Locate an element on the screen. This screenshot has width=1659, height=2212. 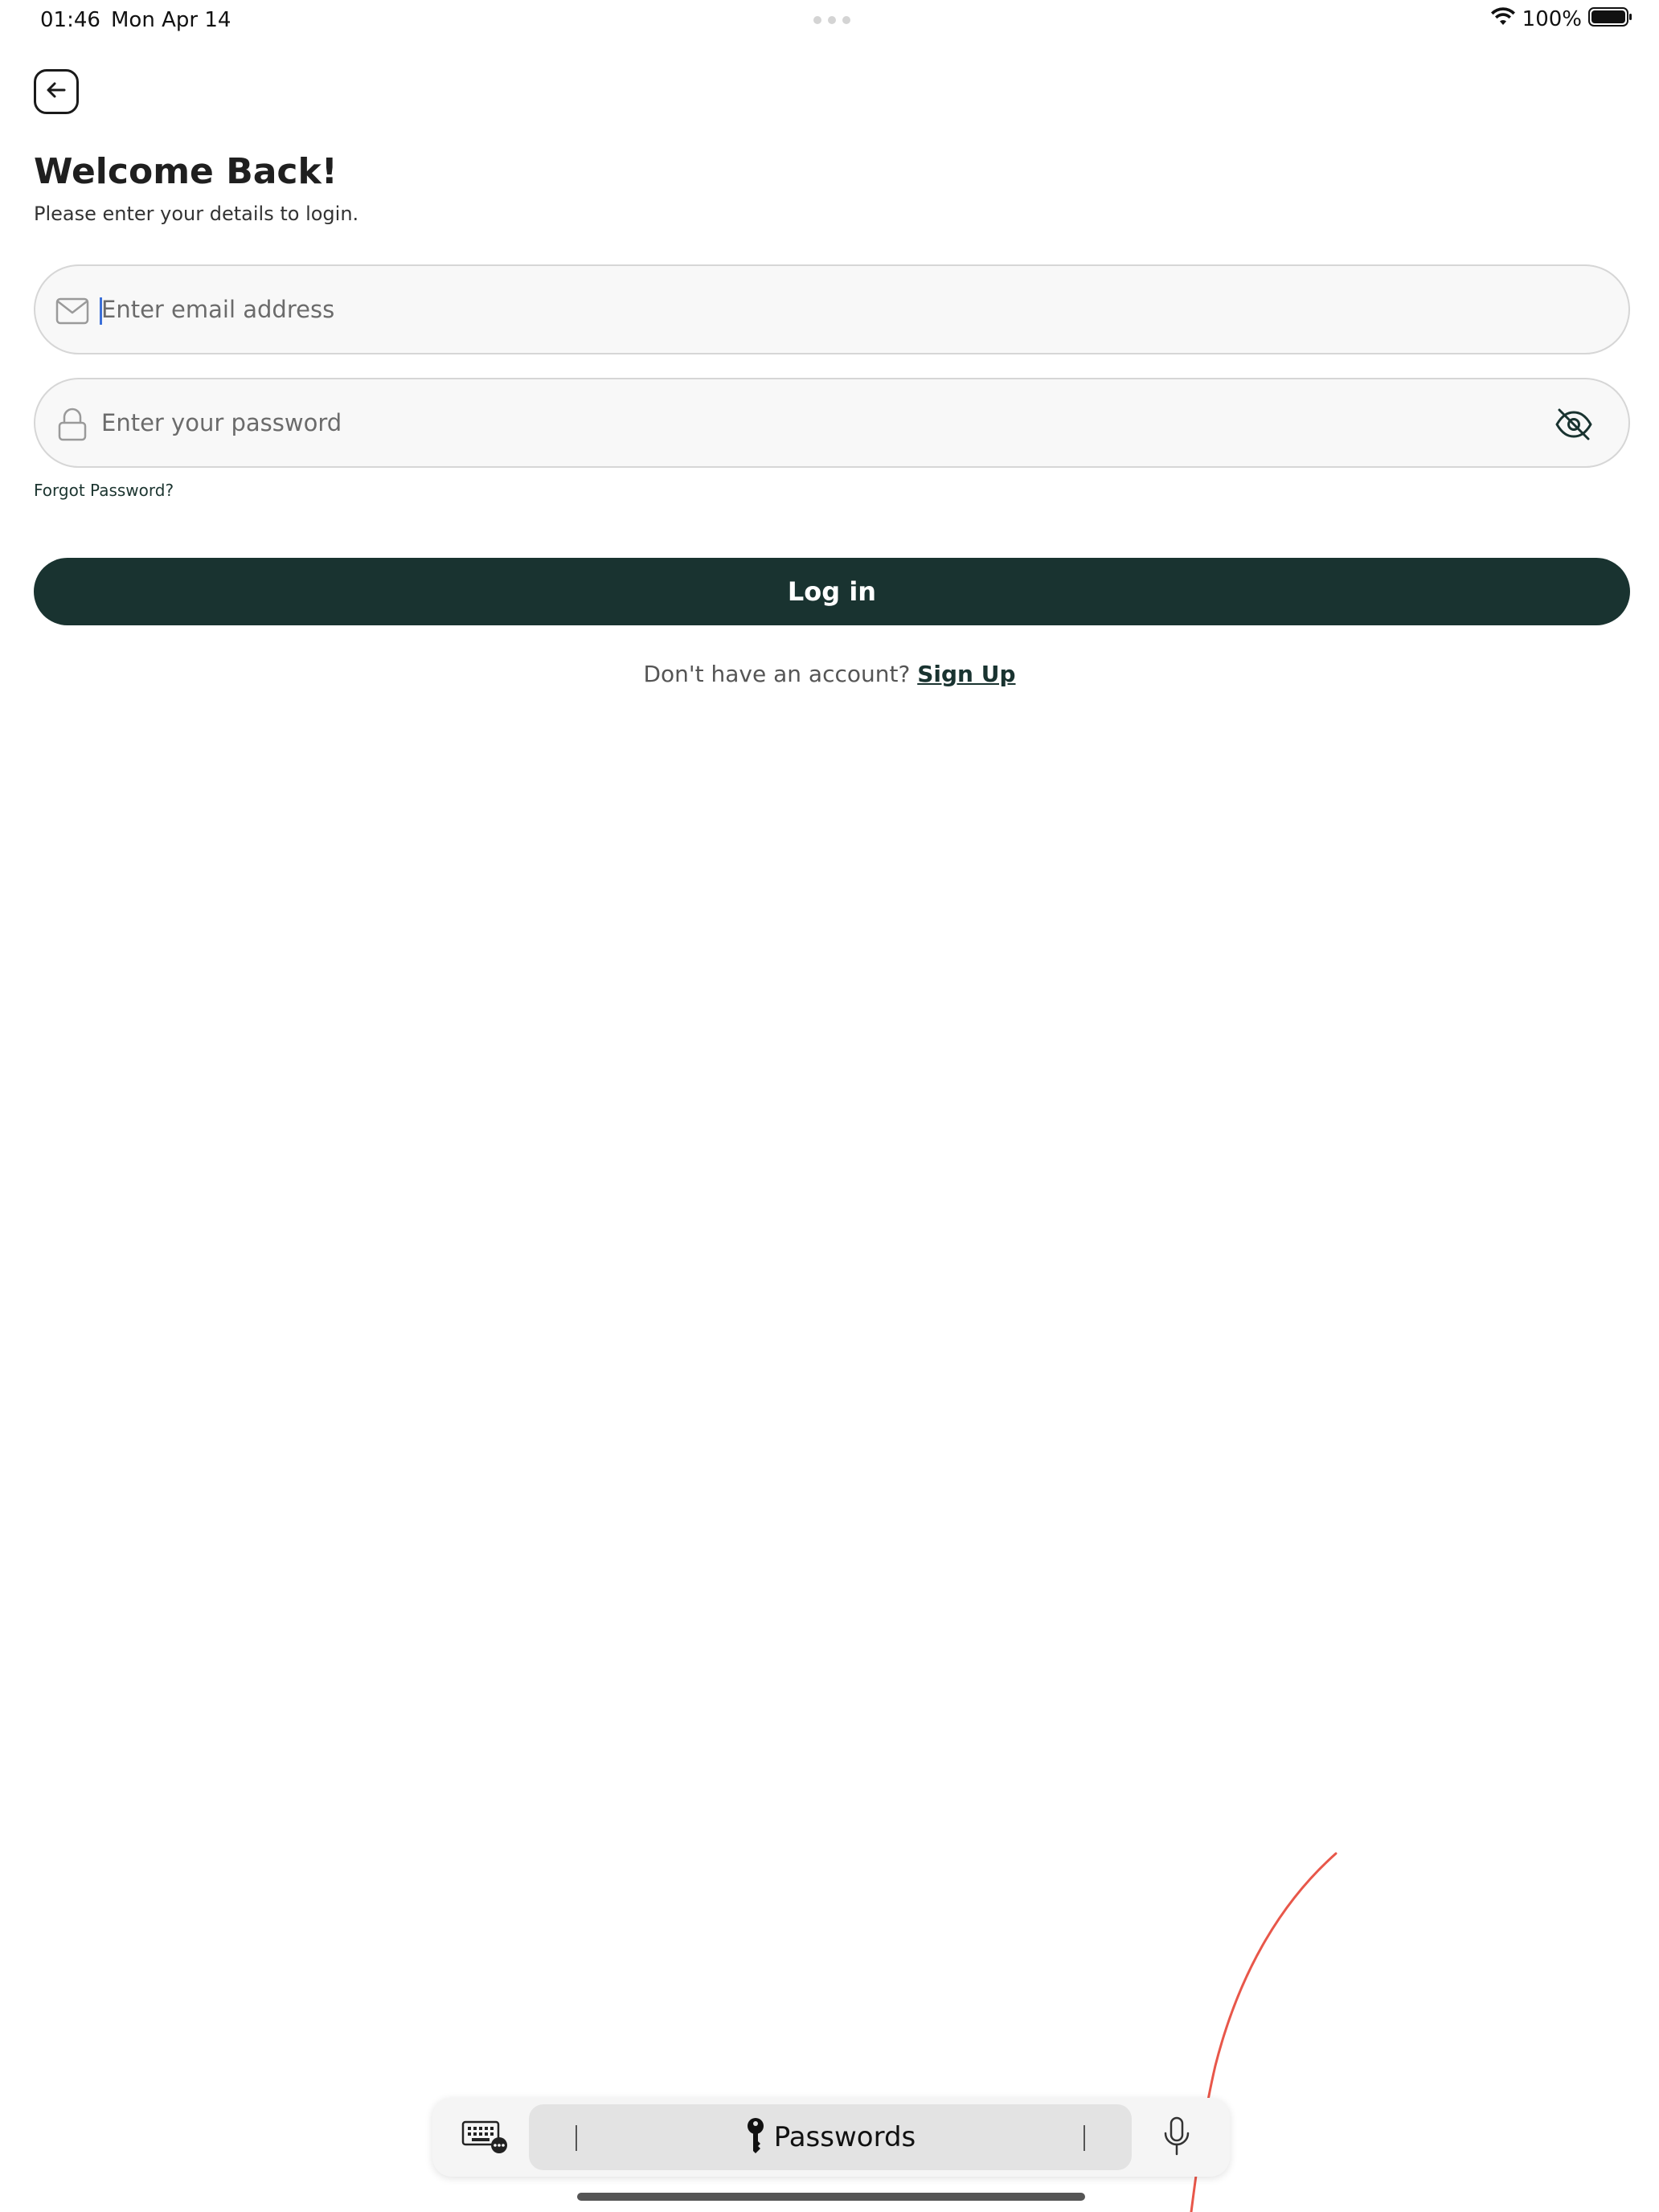
mail-icon is located at coordinates (72, 311).